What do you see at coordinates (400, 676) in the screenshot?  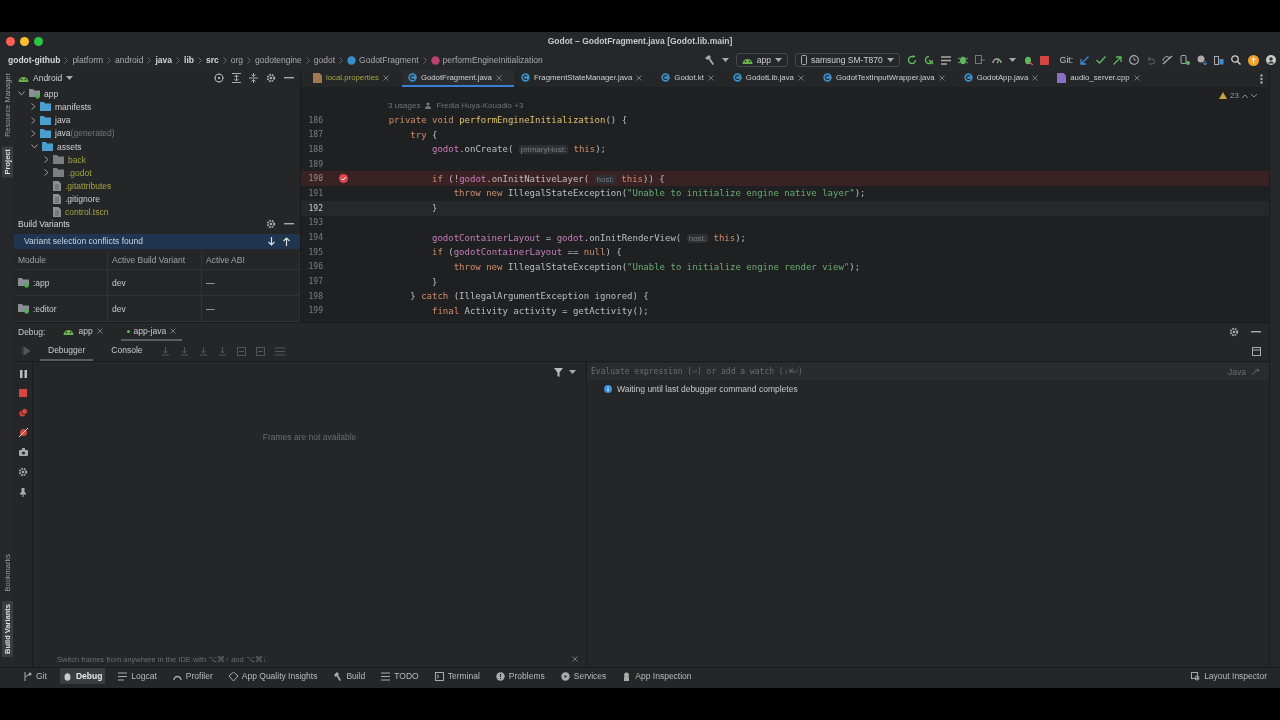 I see `tool-window-button: TODO` at bounding box center [400, 676].